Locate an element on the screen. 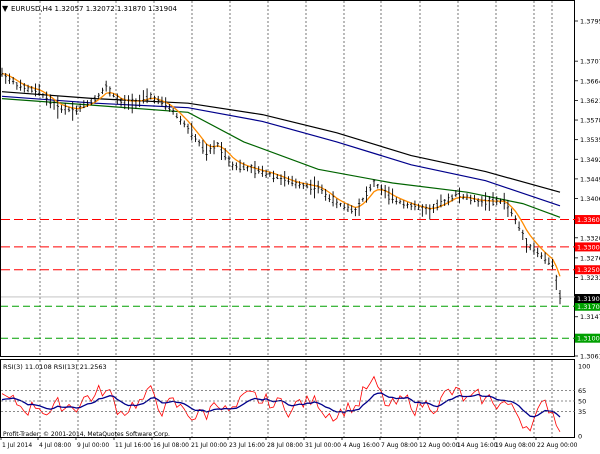 The height and width of the screenshot is (454, 600). price-tick-label: 1.35350 is located at coordinates (590, 140).